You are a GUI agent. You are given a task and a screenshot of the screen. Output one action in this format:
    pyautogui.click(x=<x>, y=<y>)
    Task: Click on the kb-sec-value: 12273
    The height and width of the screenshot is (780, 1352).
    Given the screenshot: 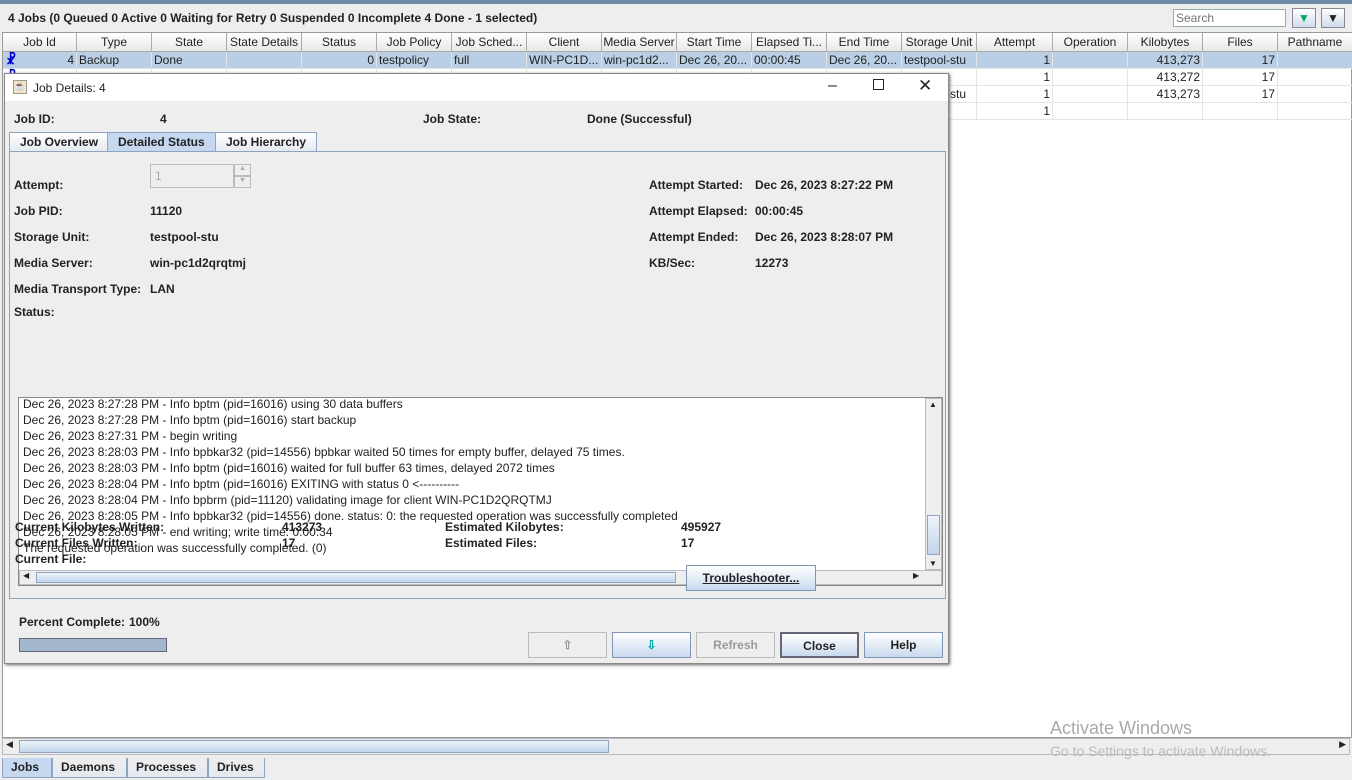 What is the action you would take?
    pyautogui.click(x=772, y=263)
    